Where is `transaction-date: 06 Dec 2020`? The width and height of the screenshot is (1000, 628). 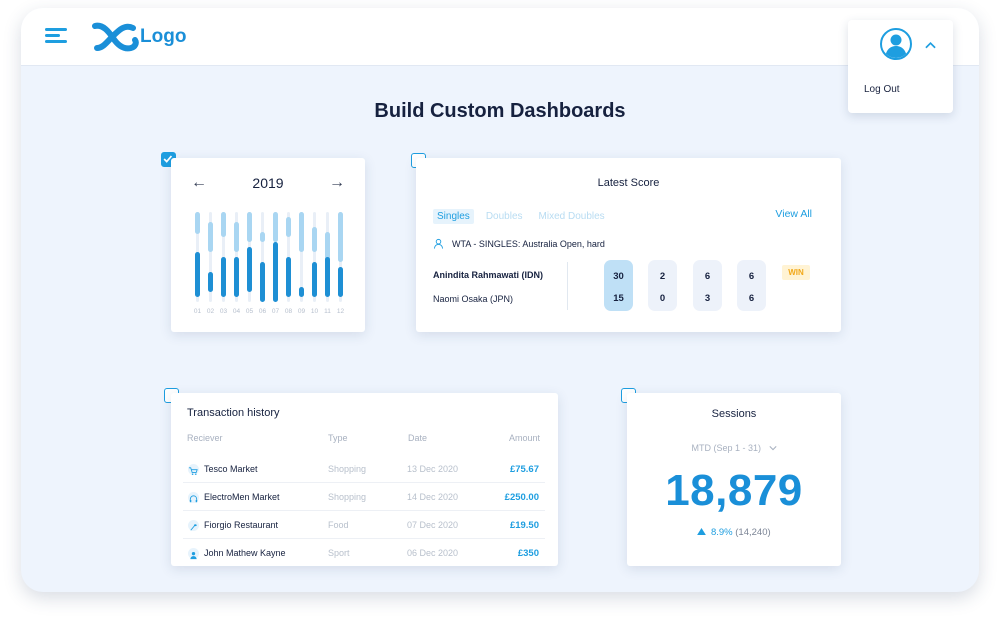
transaction-date: 06 Dec 2020 is located at coordinates (433, 553).